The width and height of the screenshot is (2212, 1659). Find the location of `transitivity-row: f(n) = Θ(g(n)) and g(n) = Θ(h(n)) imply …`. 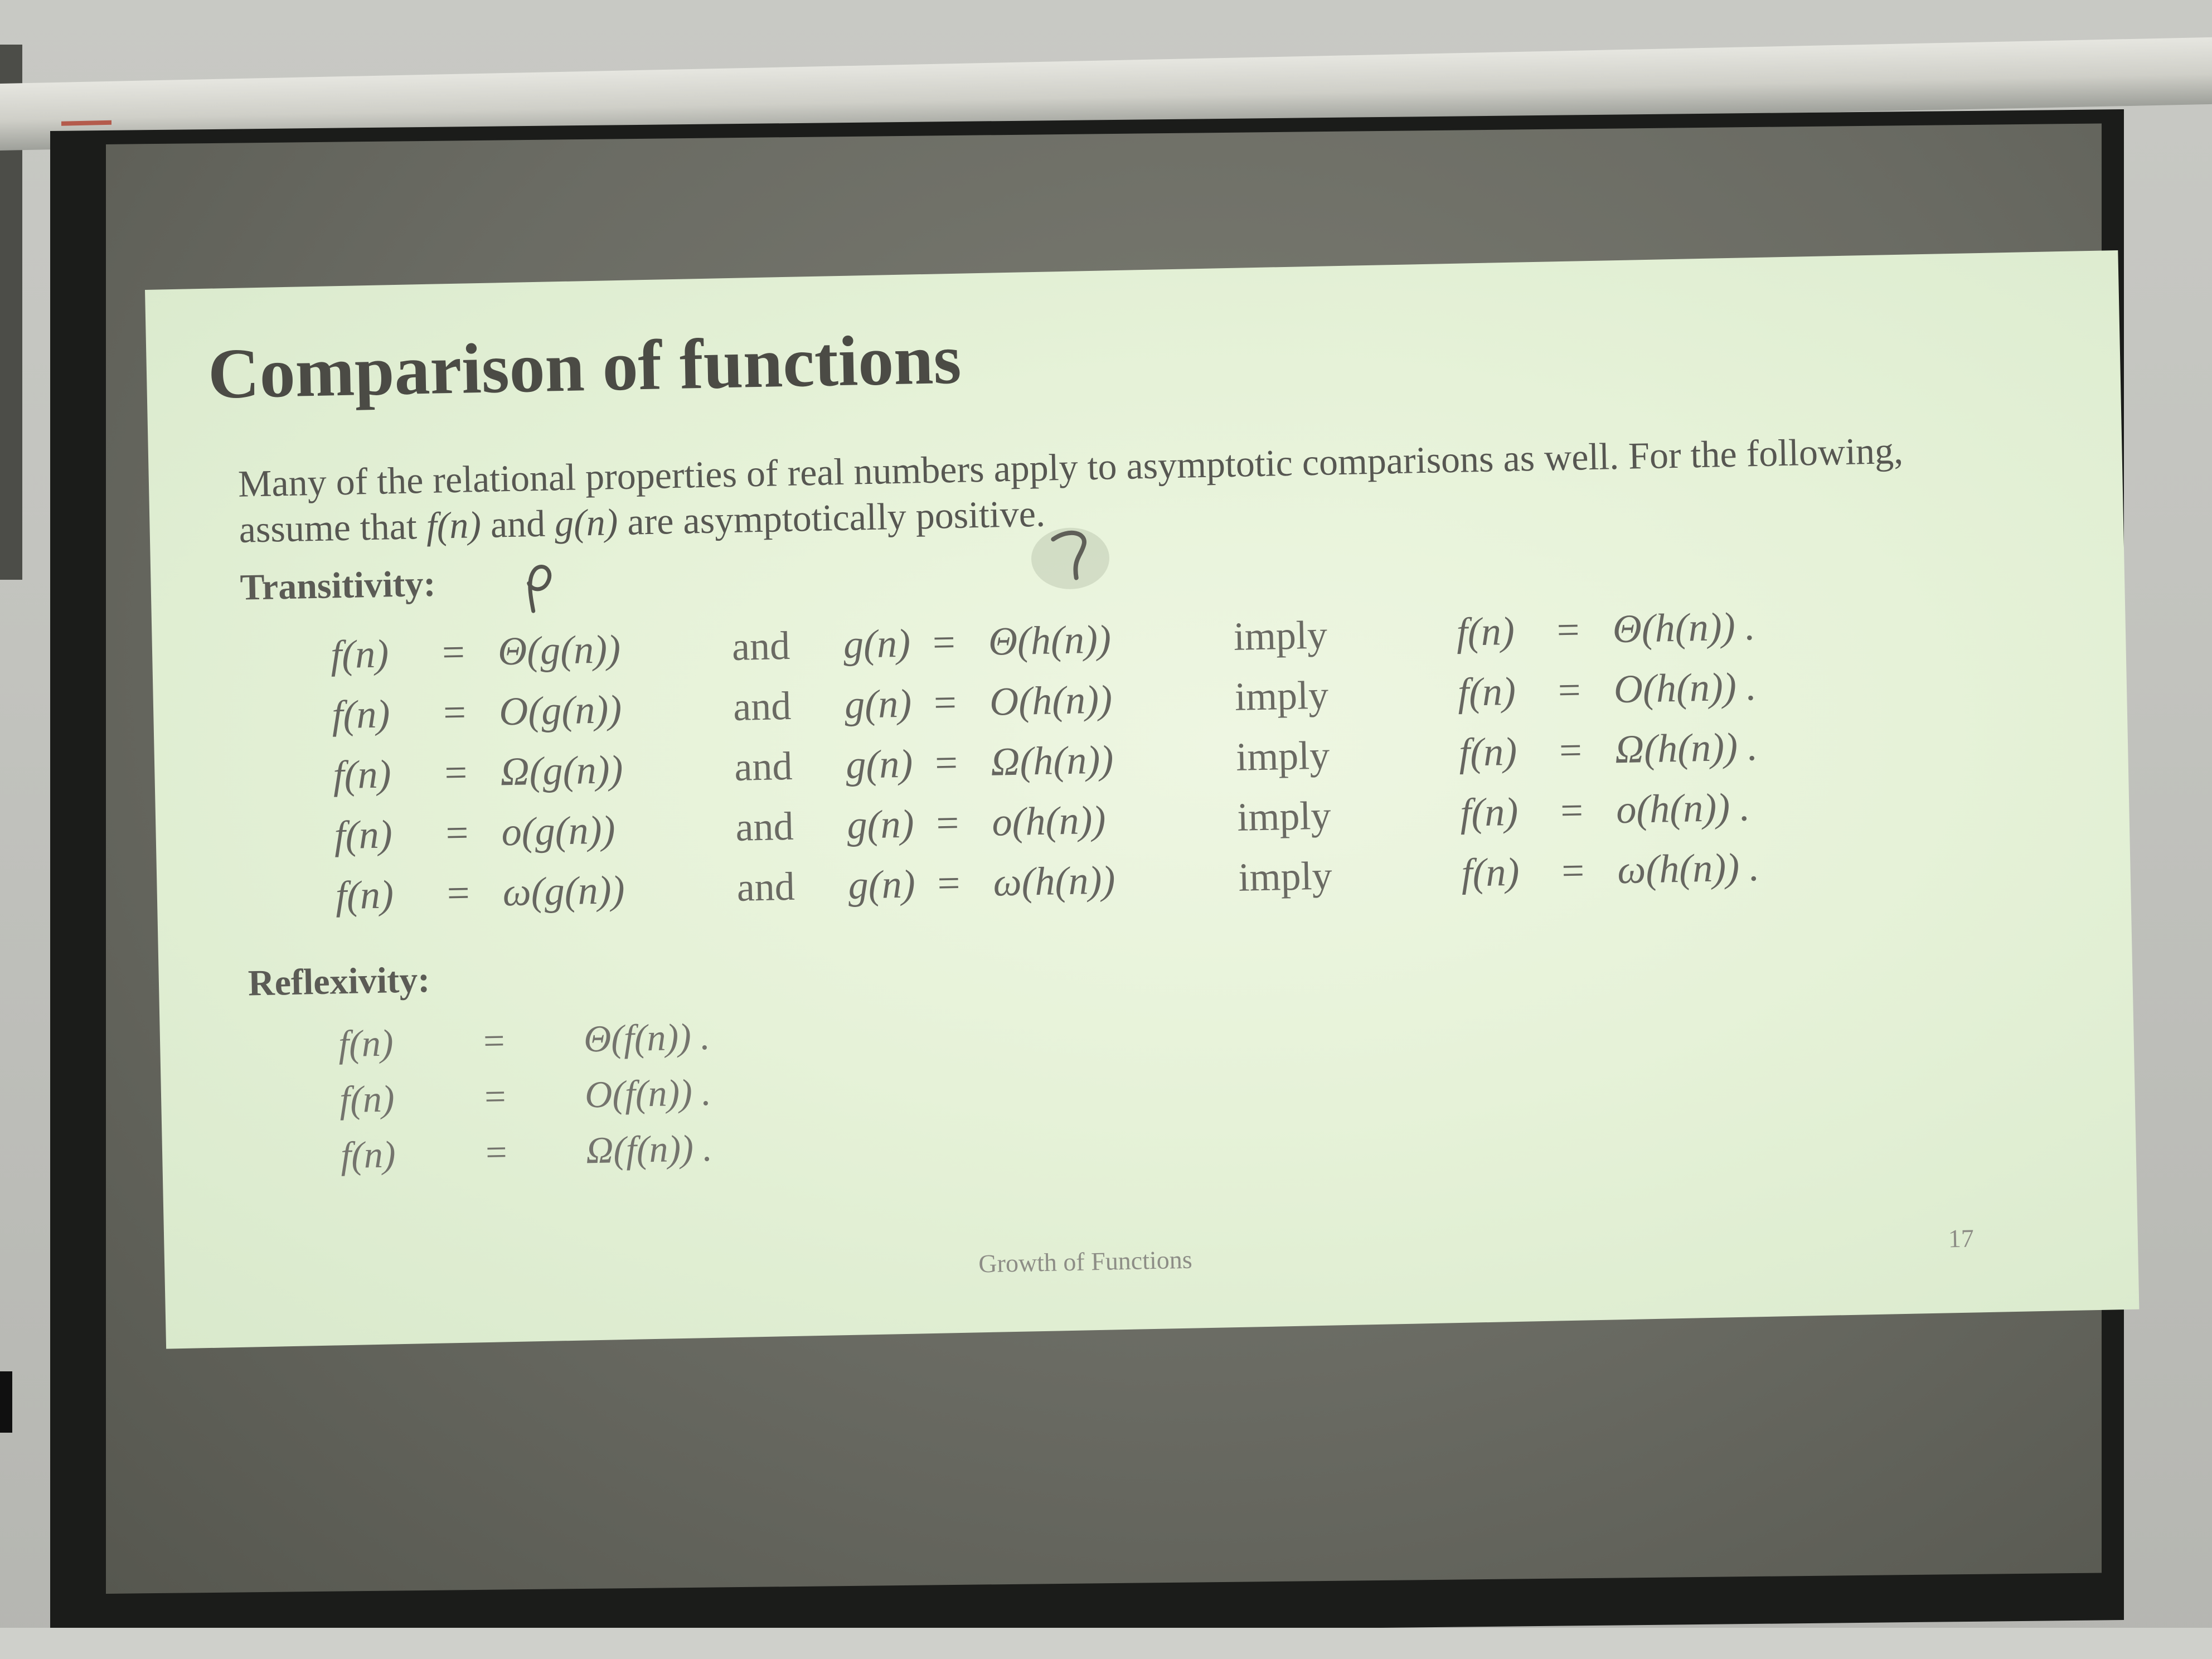

transitivity-row: f(n) = Θ(g(n)) and g(n) = Θ(h(n)) imply … is located at coordinates (1042, 645).